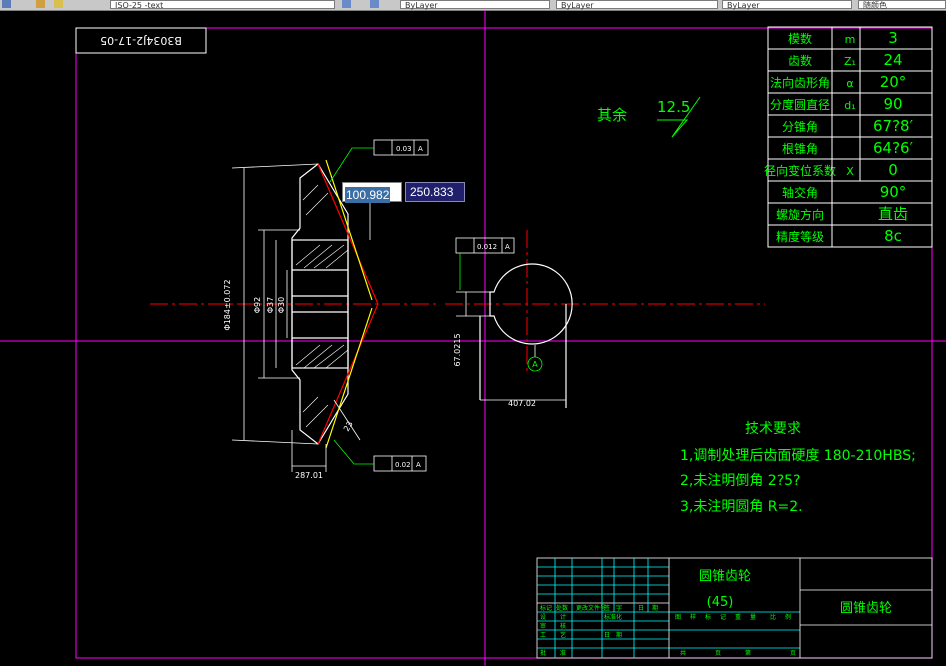  What do you see at coordinates (619, 635) in the screenshot?
I see `tb-role-label: 期` at bounding box center [619, 635].